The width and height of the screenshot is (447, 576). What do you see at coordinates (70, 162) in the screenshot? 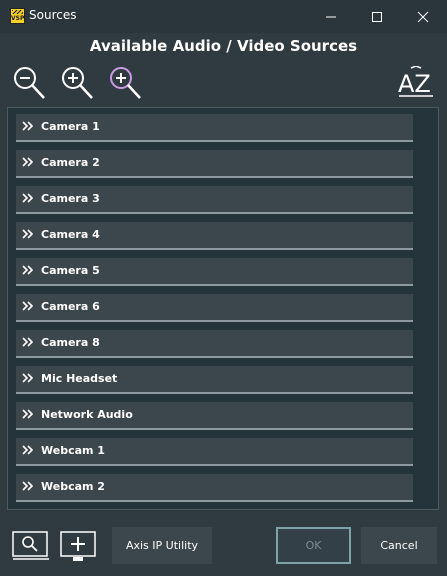
I see `list-item-label: Camera 2` at bounding box center [70, 162].